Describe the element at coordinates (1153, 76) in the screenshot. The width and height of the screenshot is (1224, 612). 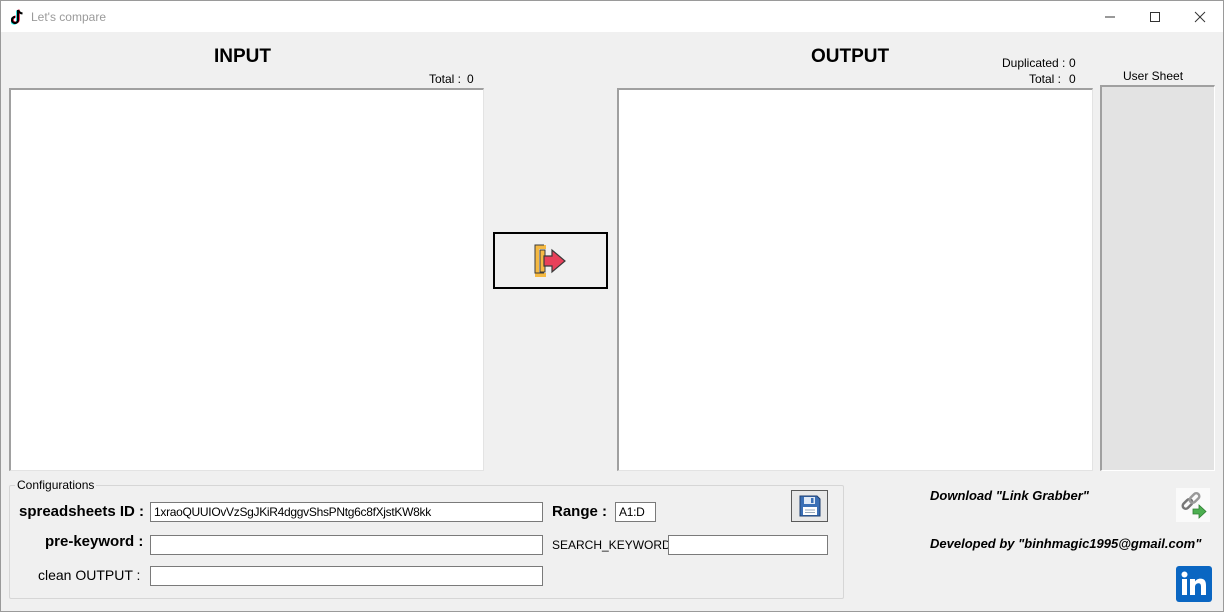
I see `user-sheet-label: User Sheet` at that location.